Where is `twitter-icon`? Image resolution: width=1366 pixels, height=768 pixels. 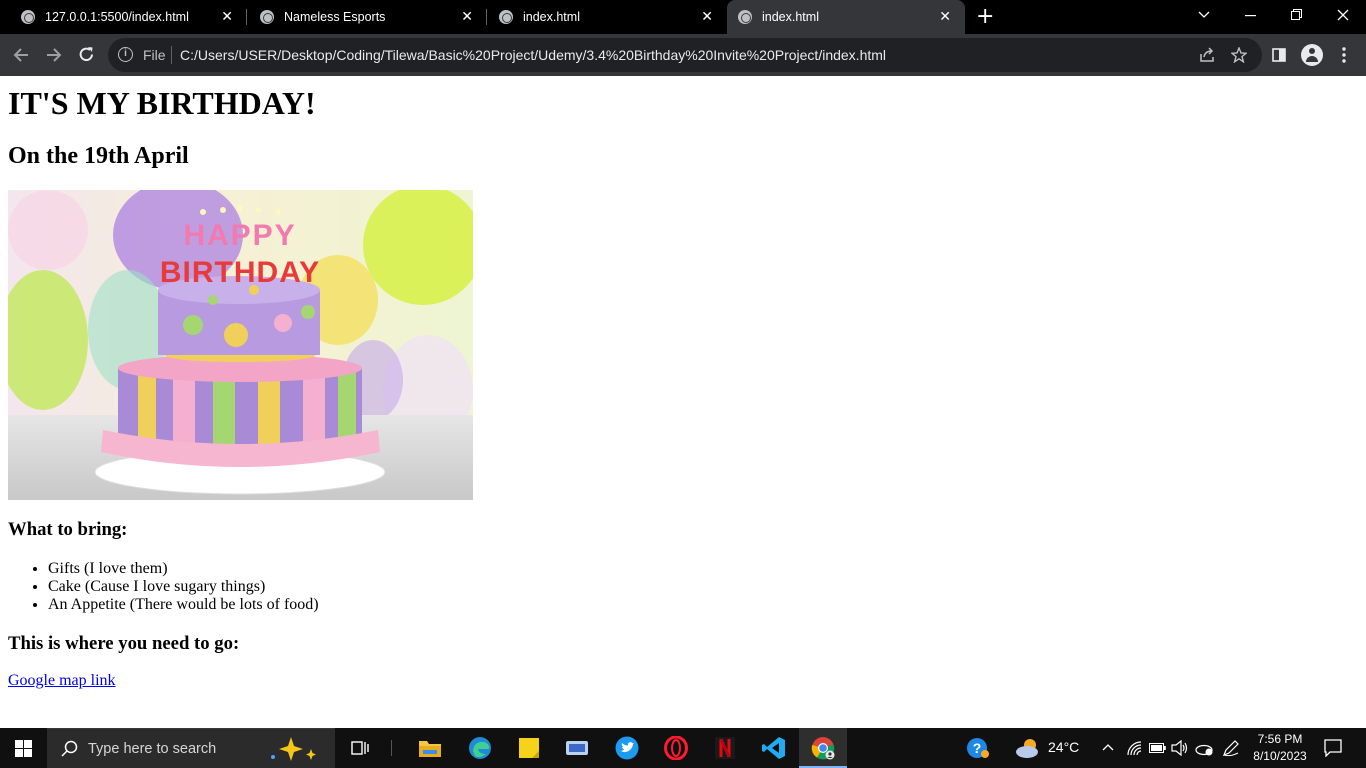
twitter-icon is located at coordinates (627, 748).